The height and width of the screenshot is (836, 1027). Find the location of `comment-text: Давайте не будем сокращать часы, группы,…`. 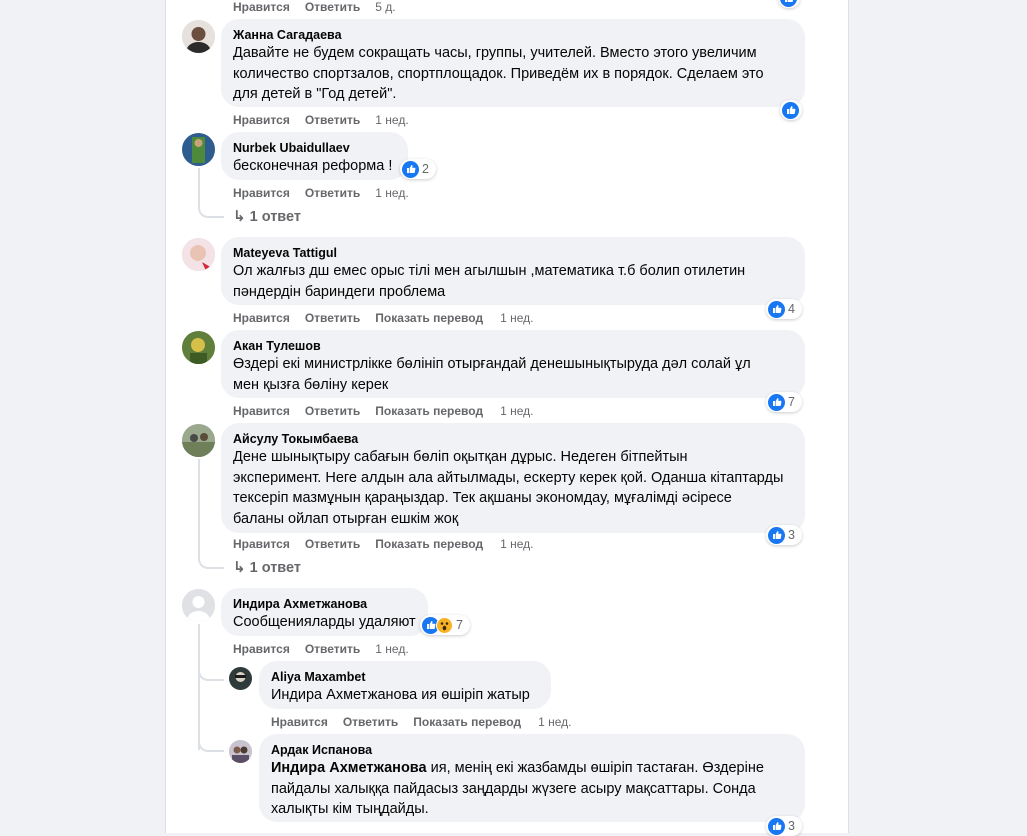

comment-text: Давайте не будем сокращать часы, группы,… is located at coordinates (498, 73).